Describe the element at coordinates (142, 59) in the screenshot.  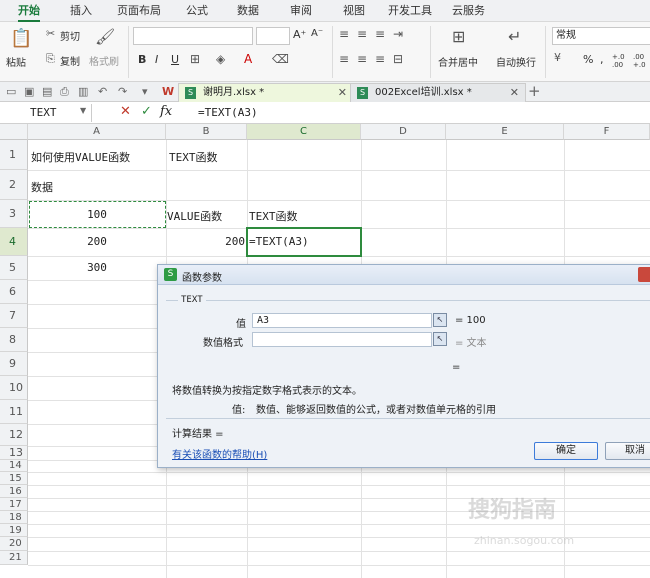
I see `bold-button: B` at that location.